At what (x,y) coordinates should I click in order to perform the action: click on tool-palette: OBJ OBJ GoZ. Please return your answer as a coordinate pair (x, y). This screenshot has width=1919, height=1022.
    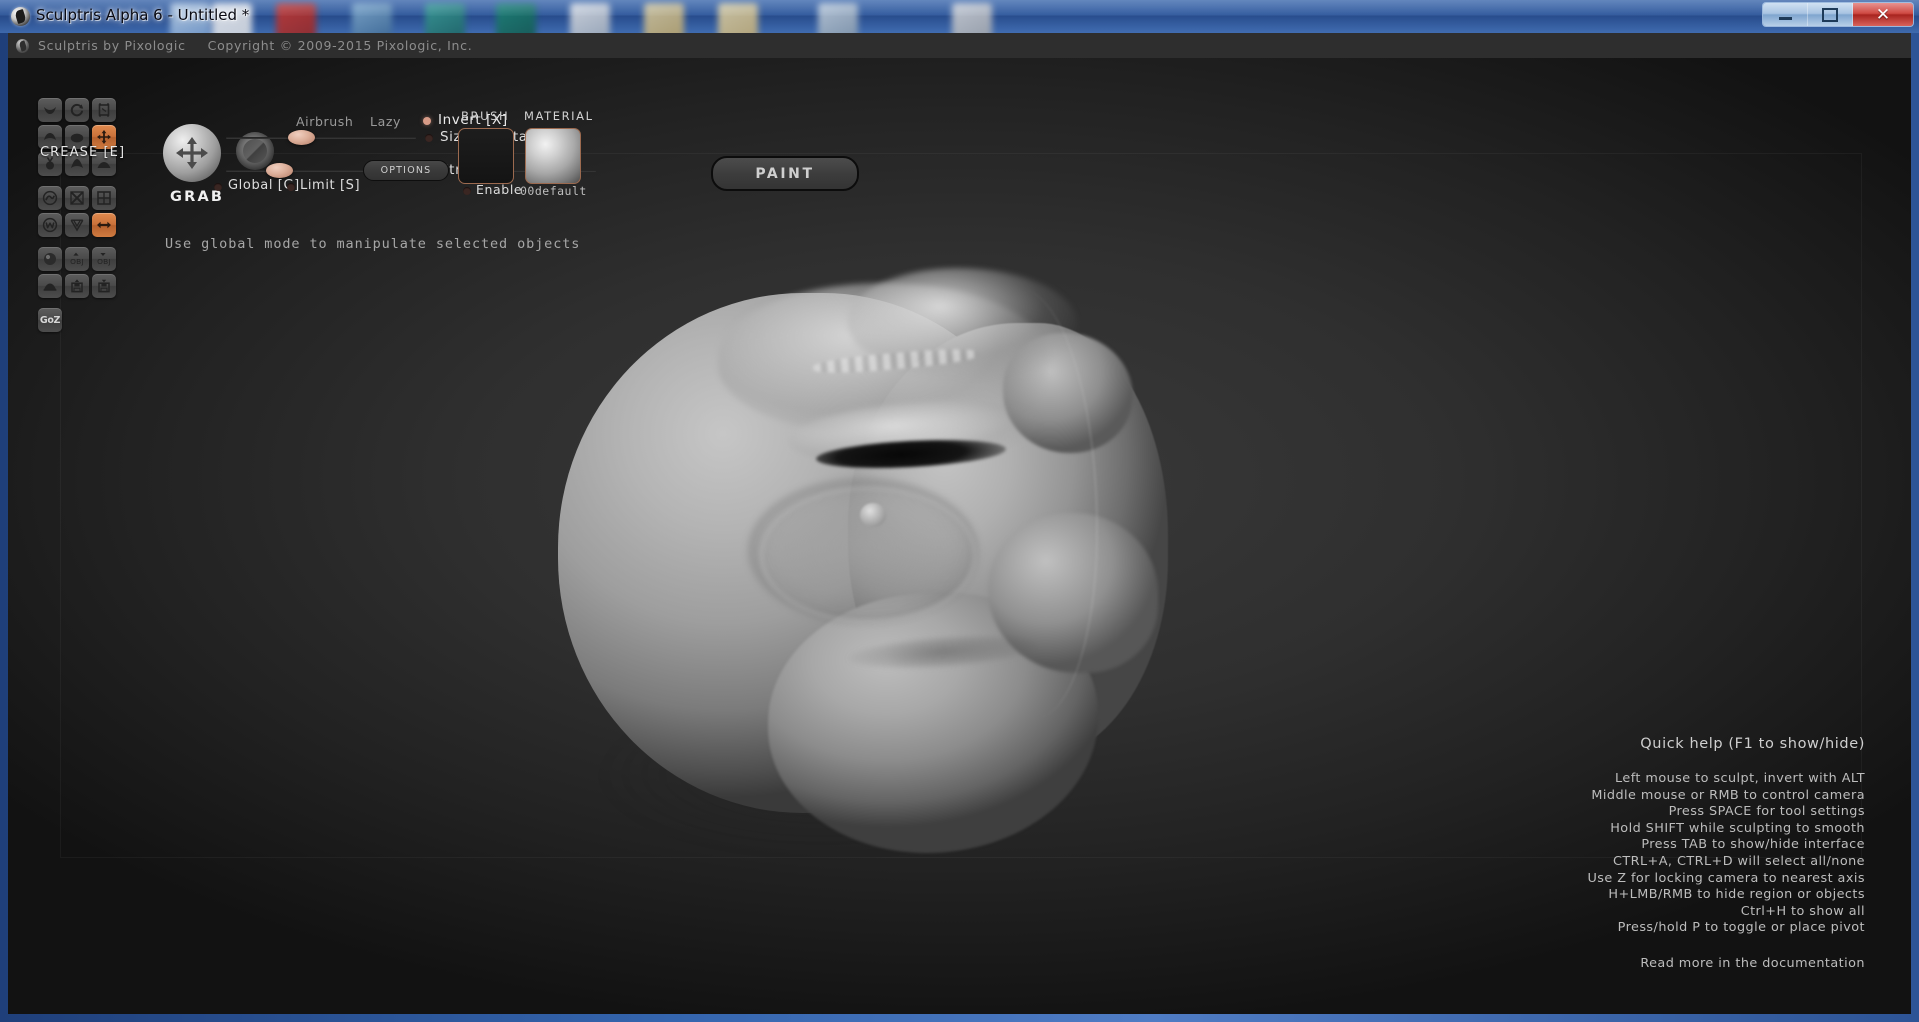
    Looking at the image, I should click on (79, 216).